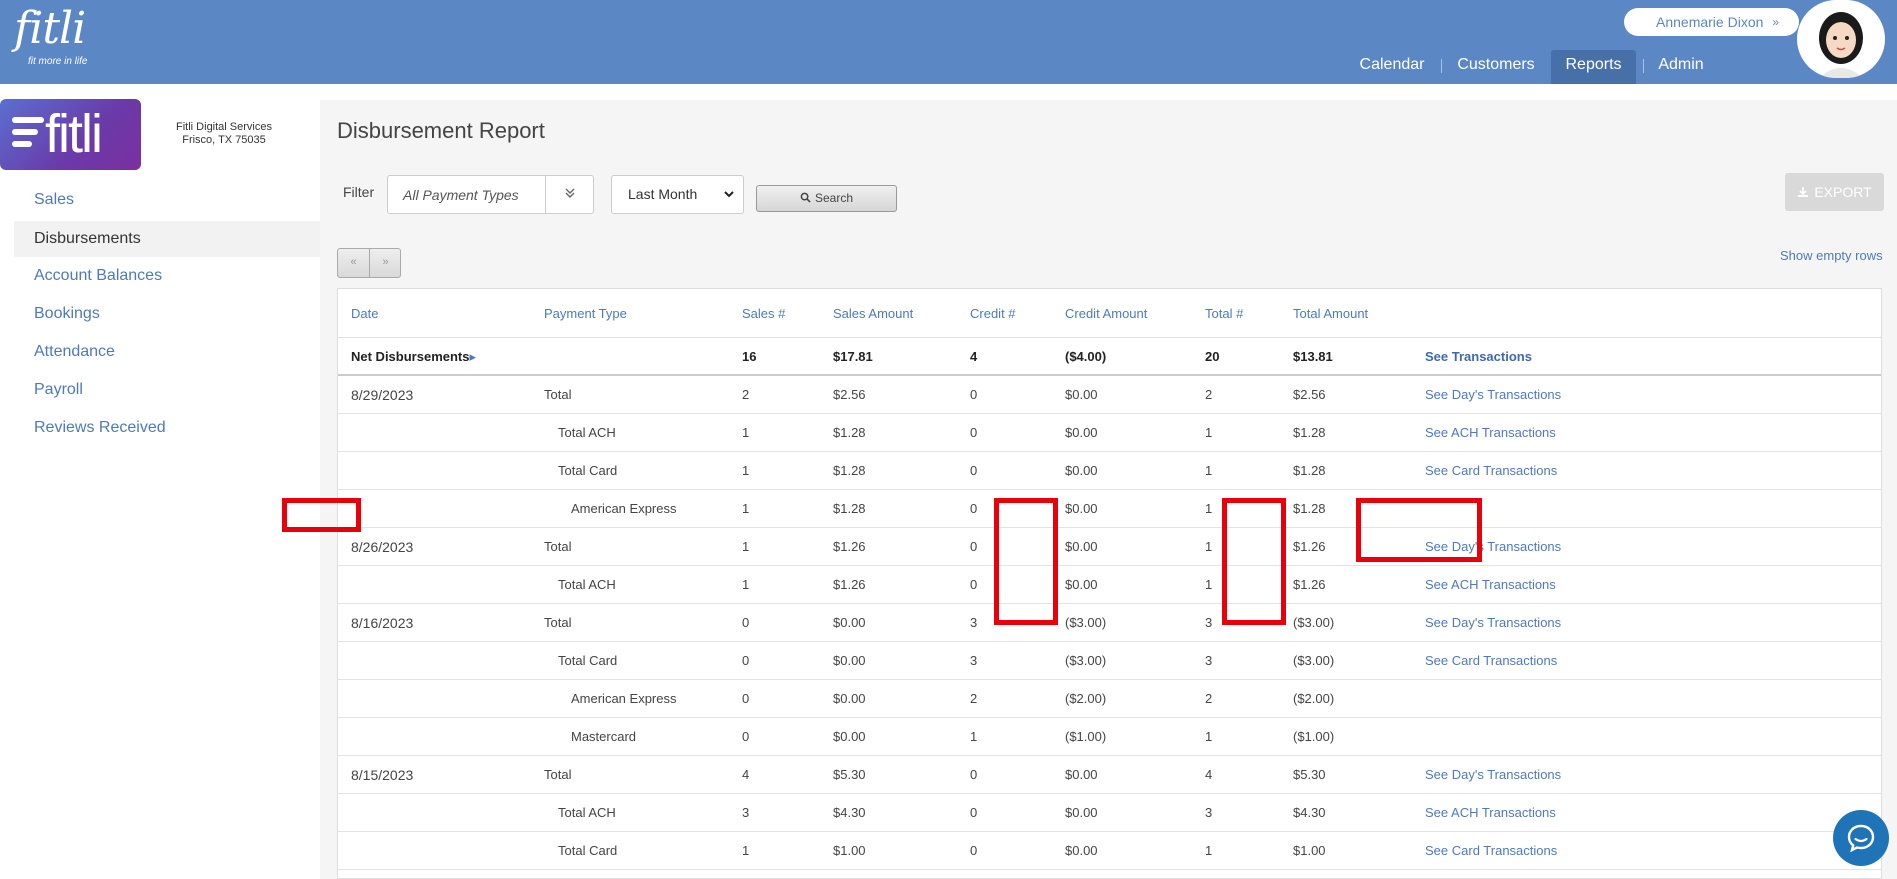 Image resolution: width=1897 pixels, height=879 pixels. I want to click on company-location: Frisco, TX 75035, so click(224, 140).